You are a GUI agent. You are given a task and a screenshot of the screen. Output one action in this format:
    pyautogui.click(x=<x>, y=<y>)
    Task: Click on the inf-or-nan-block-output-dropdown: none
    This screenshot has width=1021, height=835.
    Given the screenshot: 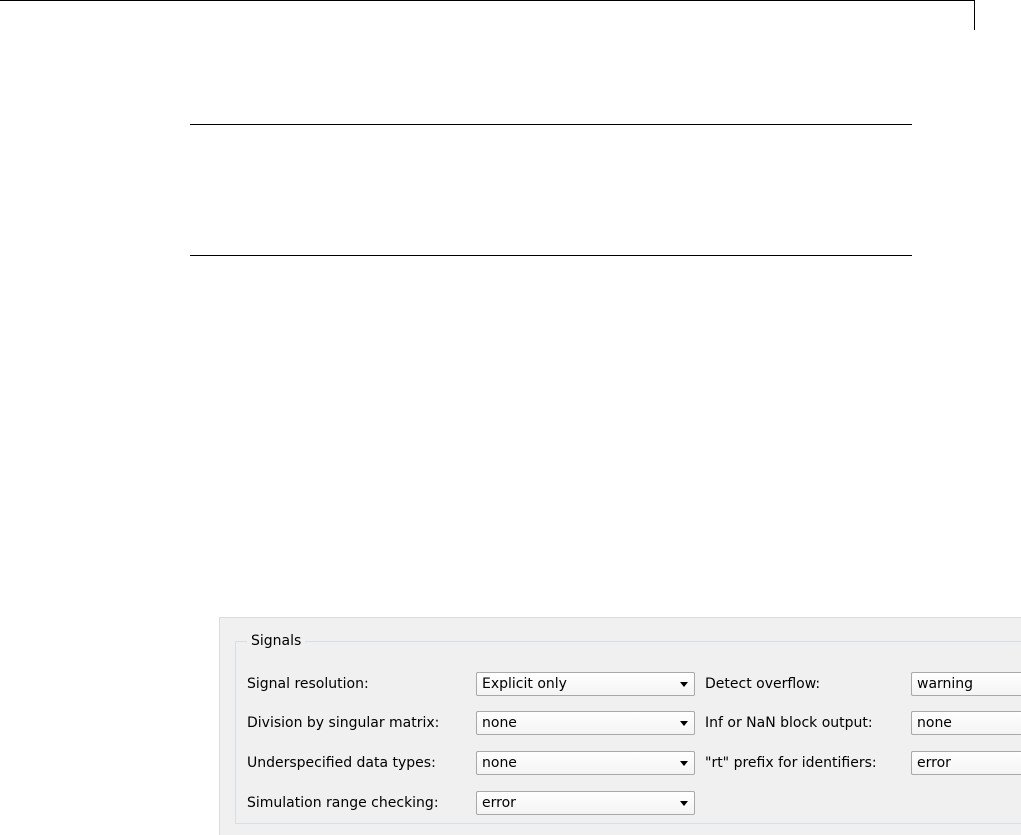 What is the action you would take?
    pyautogui.click(x=966, y=723)
    